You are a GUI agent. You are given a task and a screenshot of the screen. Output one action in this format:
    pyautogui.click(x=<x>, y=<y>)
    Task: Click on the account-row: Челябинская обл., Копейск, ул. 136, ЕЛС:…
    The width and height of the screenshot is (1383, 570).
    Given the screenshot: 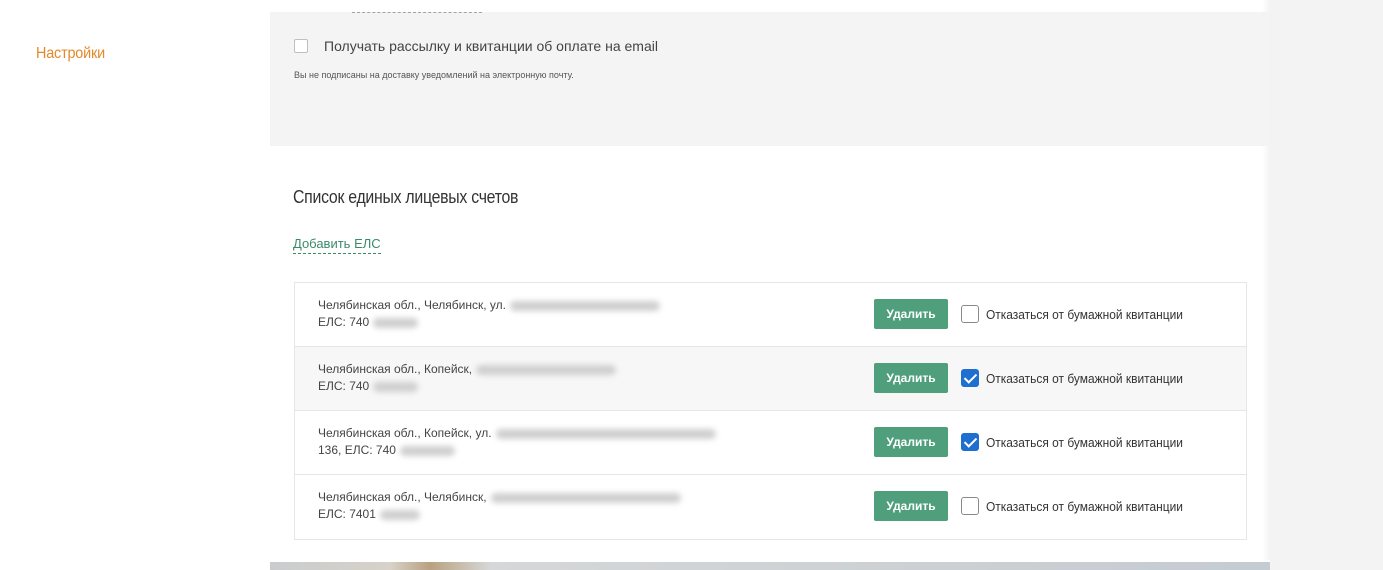 What is the action you would take?
    pyautogui.click(x=770, y=443)
    